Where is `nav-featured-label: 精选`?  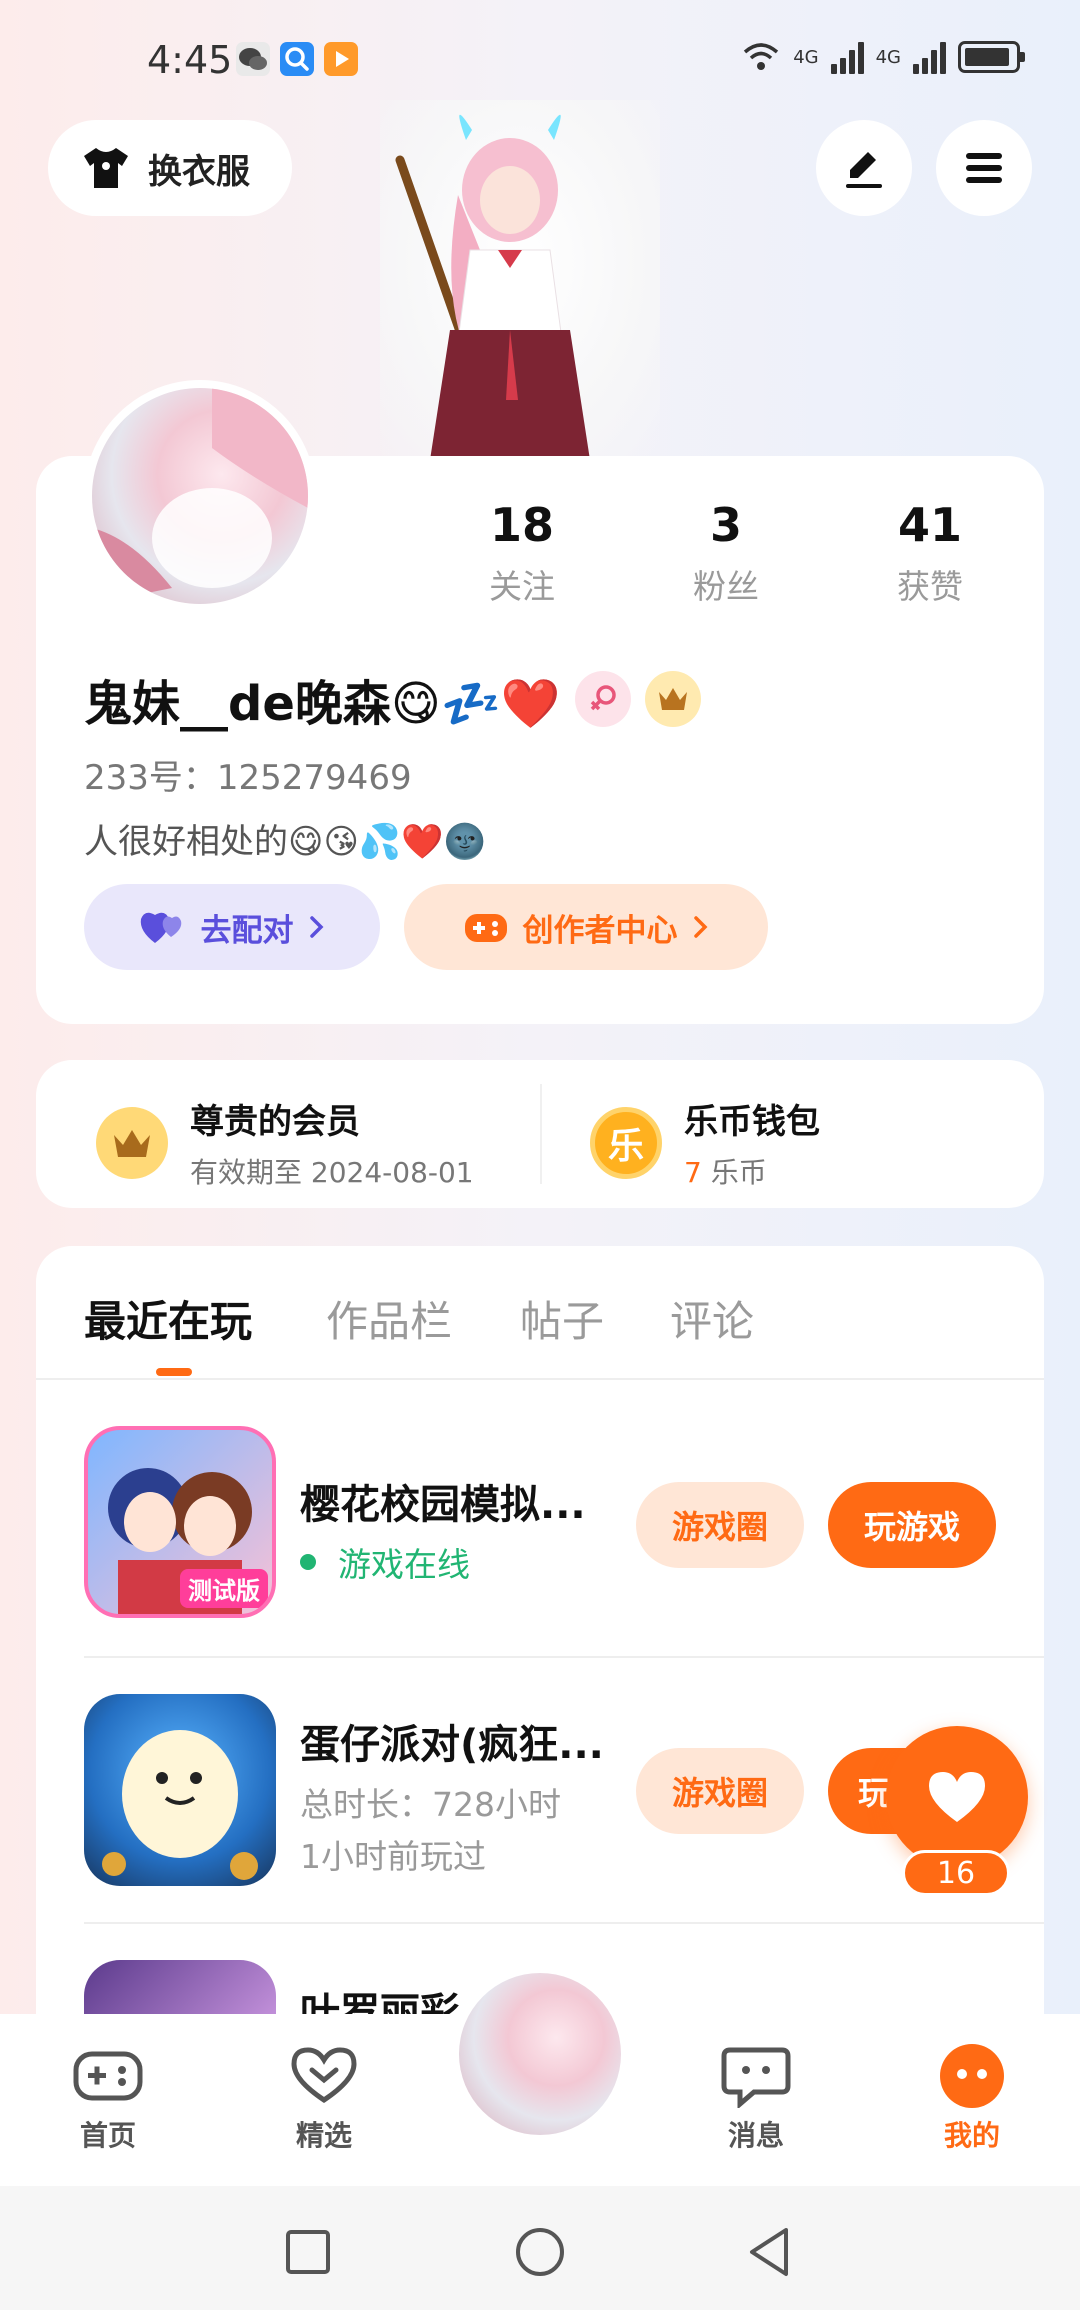 nav-featured-label: 精选 is located at coordinates (323, 2135).